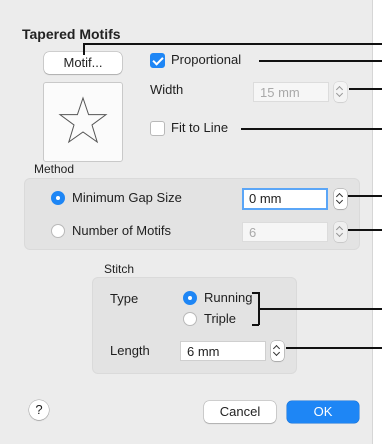 The height and width of the screenshot is (444, 382). What do you see at coordinates (157, 128) in the screenshot?
I see `fit-to-line-checkbox` at bounding box center [157, 128].